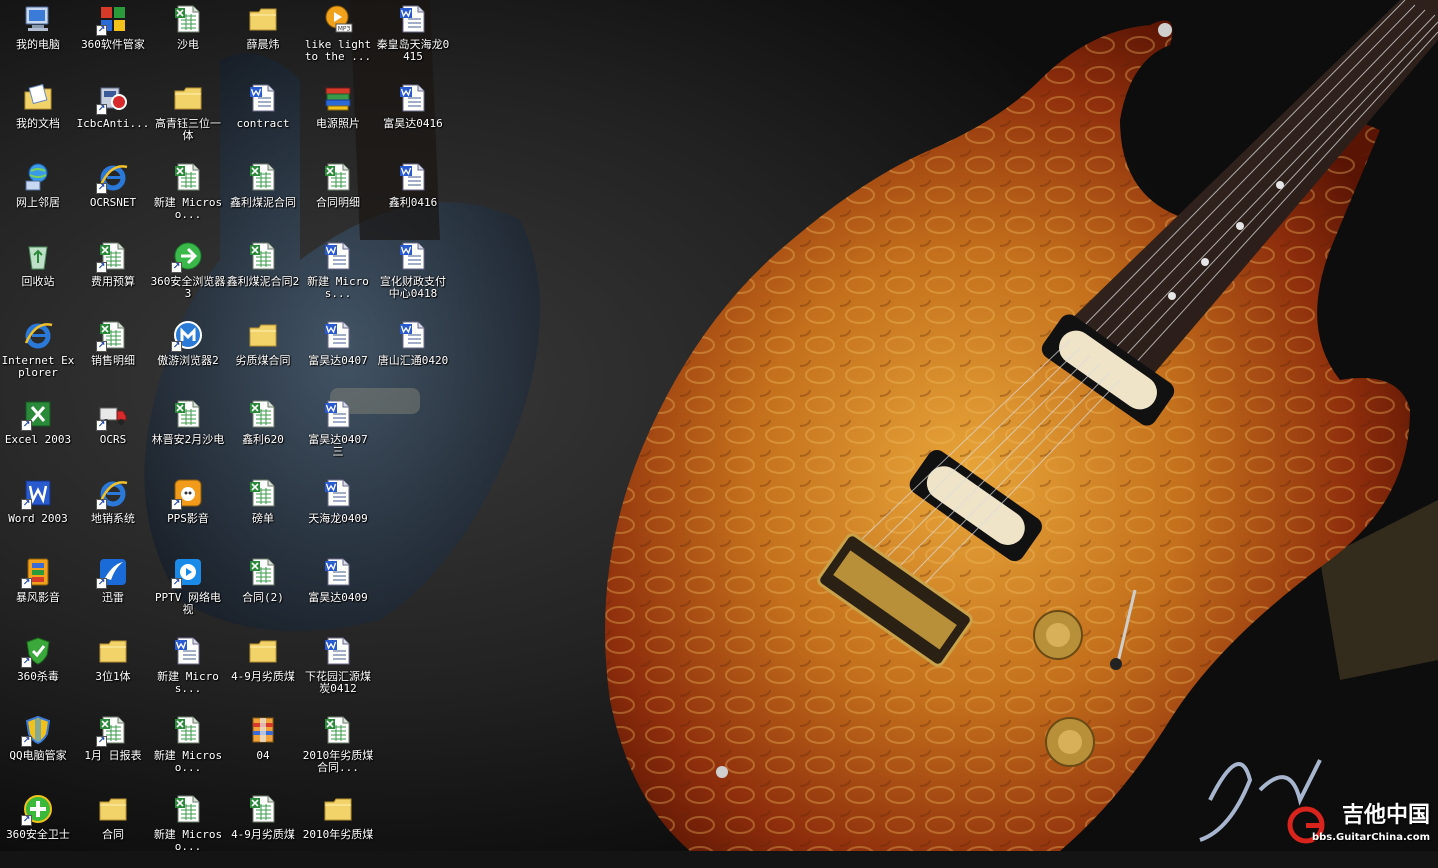 The height and width of the screenshot is (868, 1438). I want to click on desktop-icon: 网上邻居, so click(38, 197).